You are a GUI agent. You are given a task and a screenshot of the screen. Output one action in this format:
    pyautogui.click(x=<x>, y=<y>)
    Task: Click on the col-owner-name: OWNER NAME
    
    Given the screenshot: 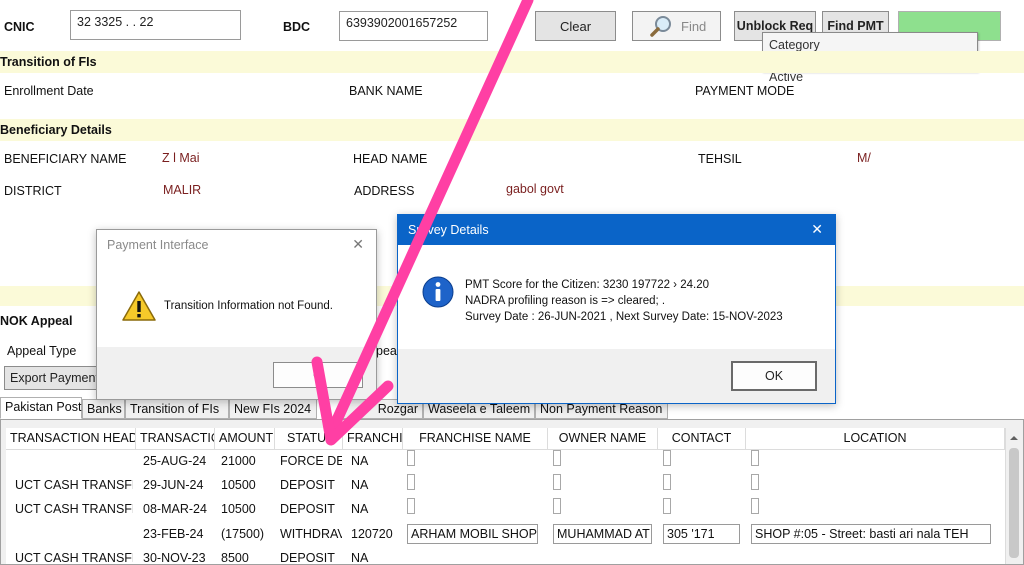 What is the action you would take?
    pyautogui.click(x=603, y=439)
    